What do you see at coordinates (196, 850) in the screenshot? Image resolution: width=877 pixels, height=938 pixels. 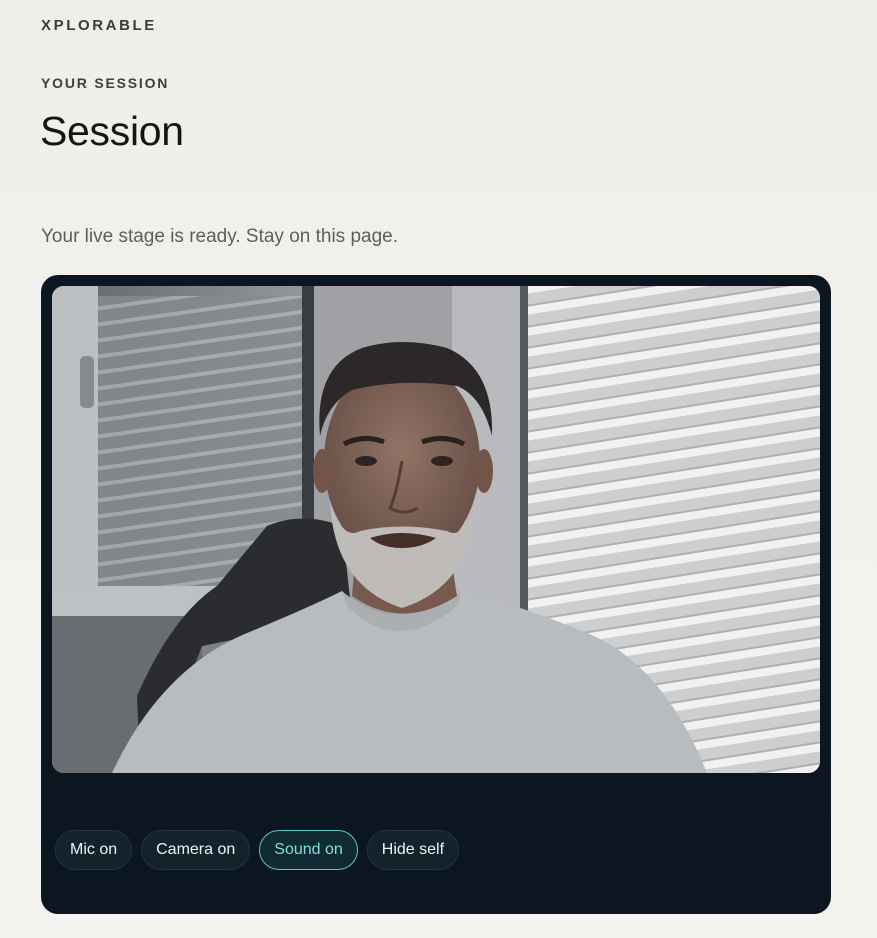 I see `camera-toggle-button: Camera on` at bounding box center [196, 850].